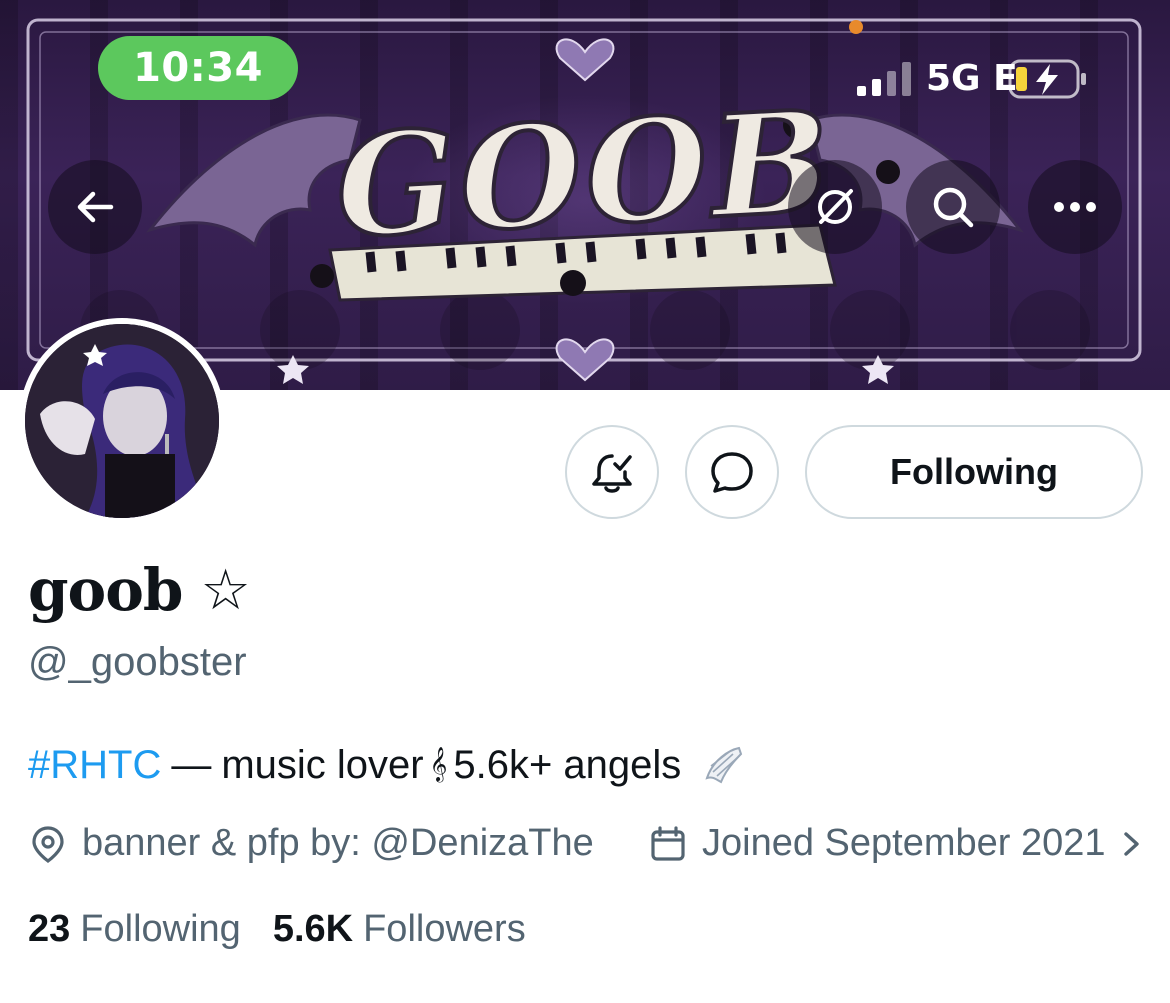  What do you see at coordinates (438, 764) in the screenshot?
I see `treble-clef-symbol: 𝄞` at bounding box center [438, 764].